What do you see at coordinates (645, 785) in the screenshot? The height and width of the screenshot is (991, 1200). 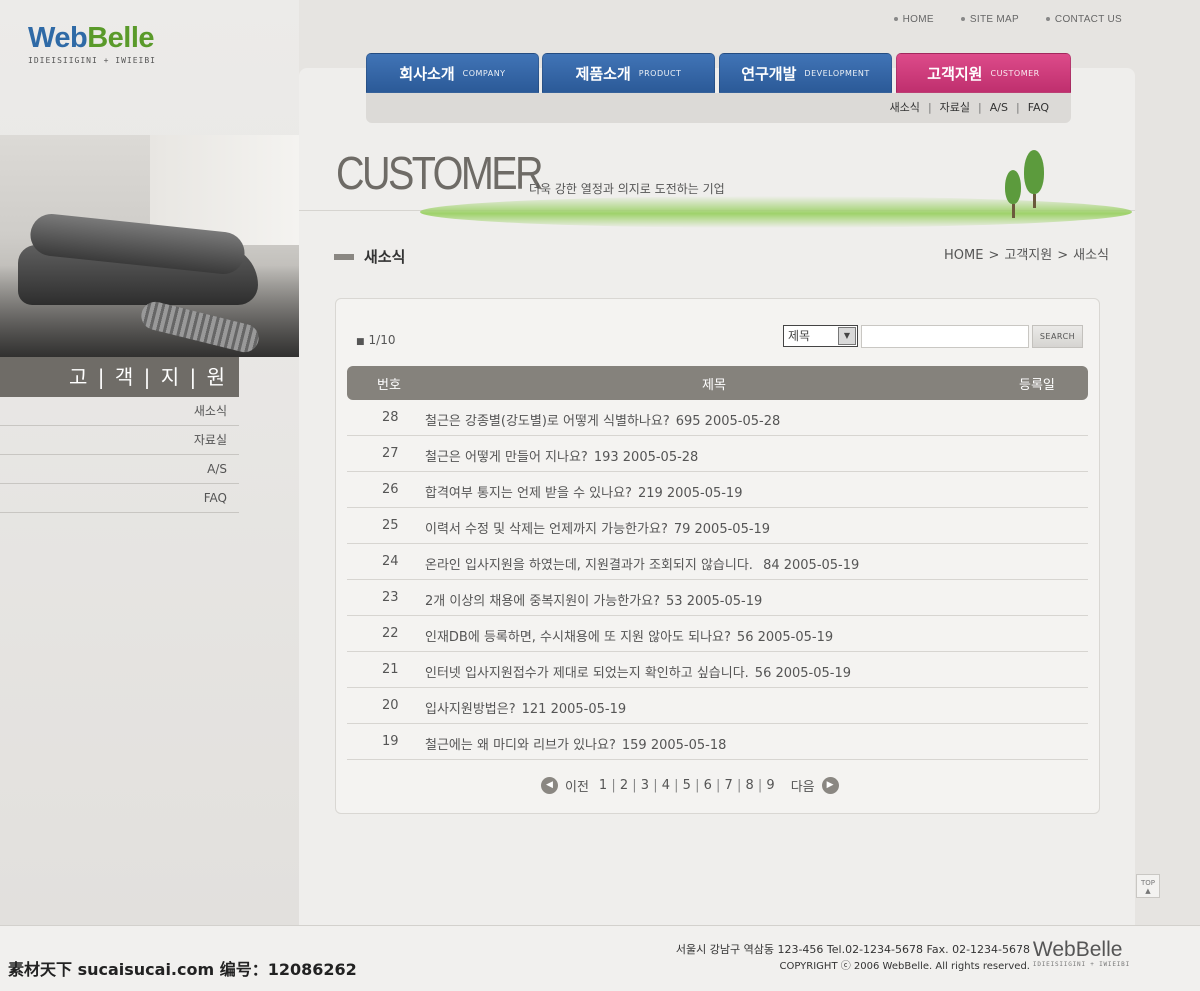 I see `page-link: 3` at bounding box center [645, 785].